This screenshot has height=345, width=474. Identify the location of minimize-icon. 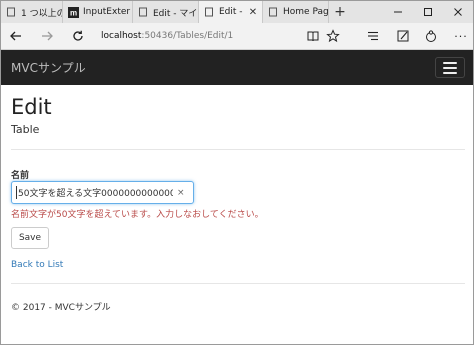
(398, 12).